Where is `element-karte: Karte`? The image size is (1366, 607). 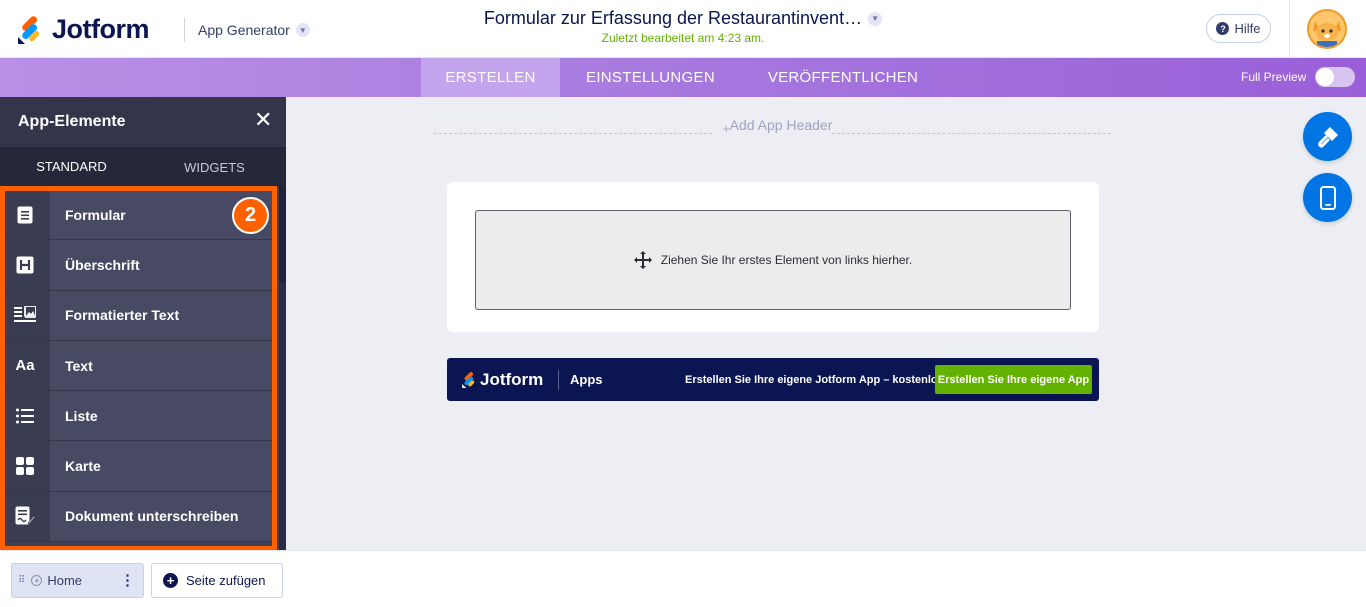
element-karte: Karte is located at coordinates (136, 466).